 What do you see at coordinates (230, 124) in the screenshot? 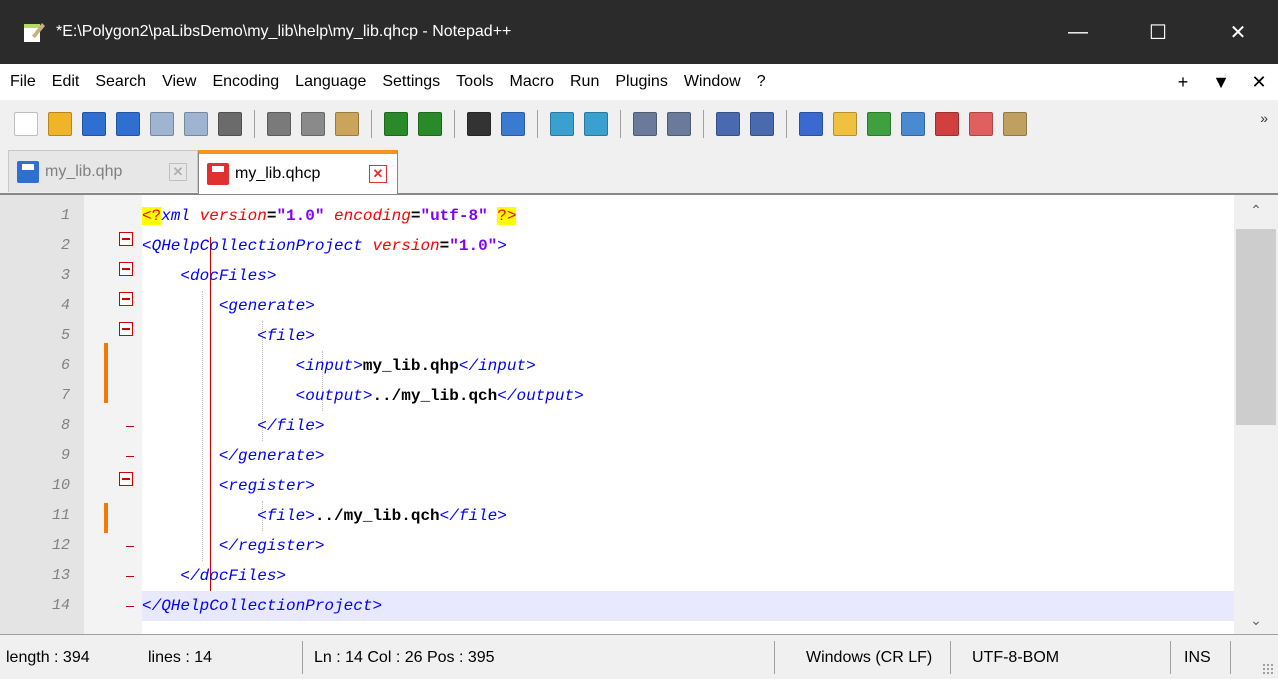
I see `print-icon` at bounding box center [230, 124].